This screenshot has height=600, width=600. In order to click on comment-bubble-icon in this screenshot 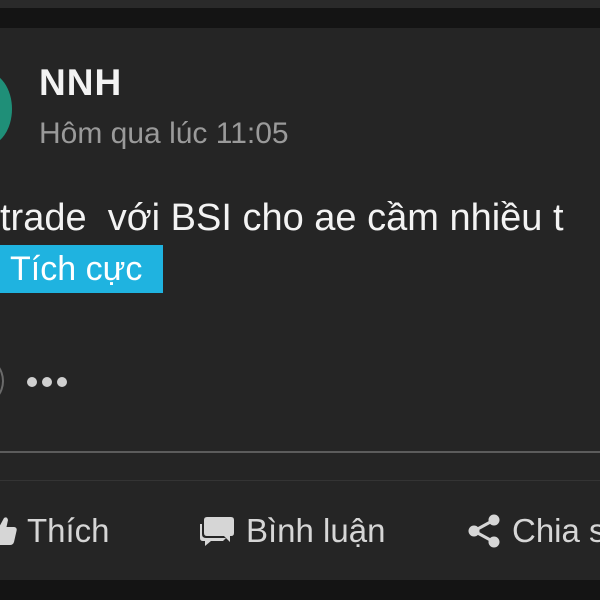, I will do `click(217, 531)`.